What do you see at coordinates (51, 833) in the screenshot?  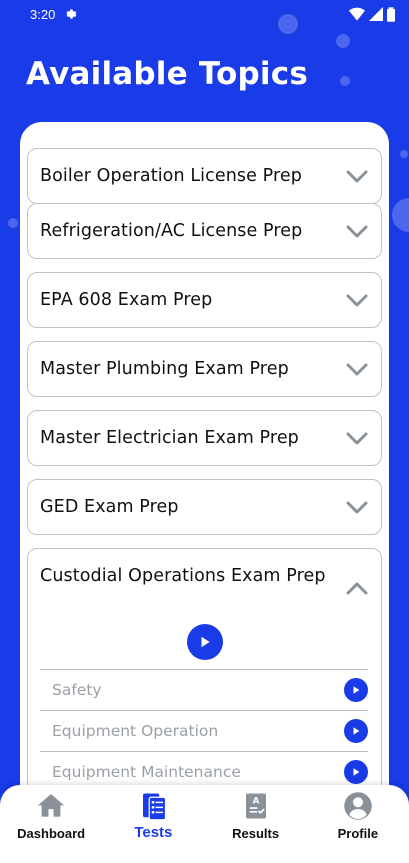 I see `nav-label: Dashboard` at bounding box center [51, 833].